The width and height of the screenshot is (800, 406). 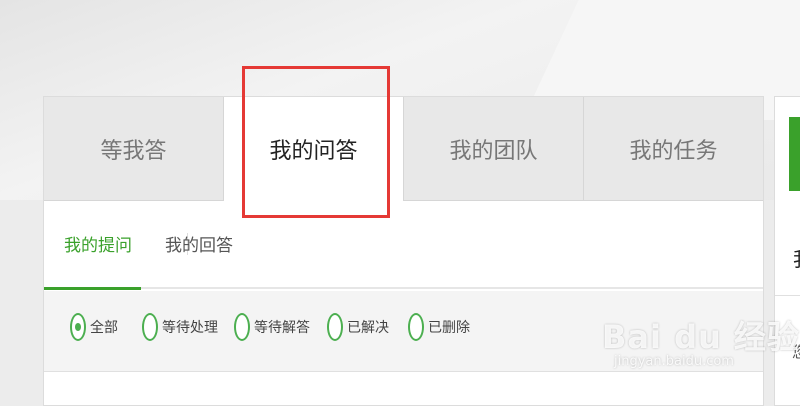 What do you see at coordinates (134, 149) in the screenshot?
I see `tab-waiting-for-me: 等我答` at bounding box center [134, 149].